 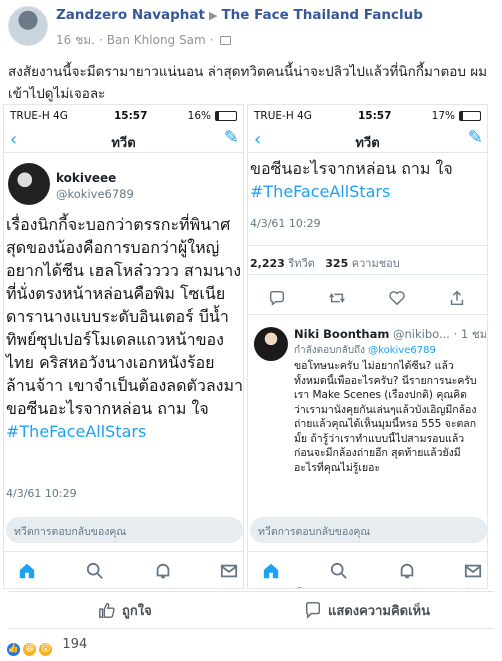 I want to click on reaction-count: 194, so click(x=75, y=644).